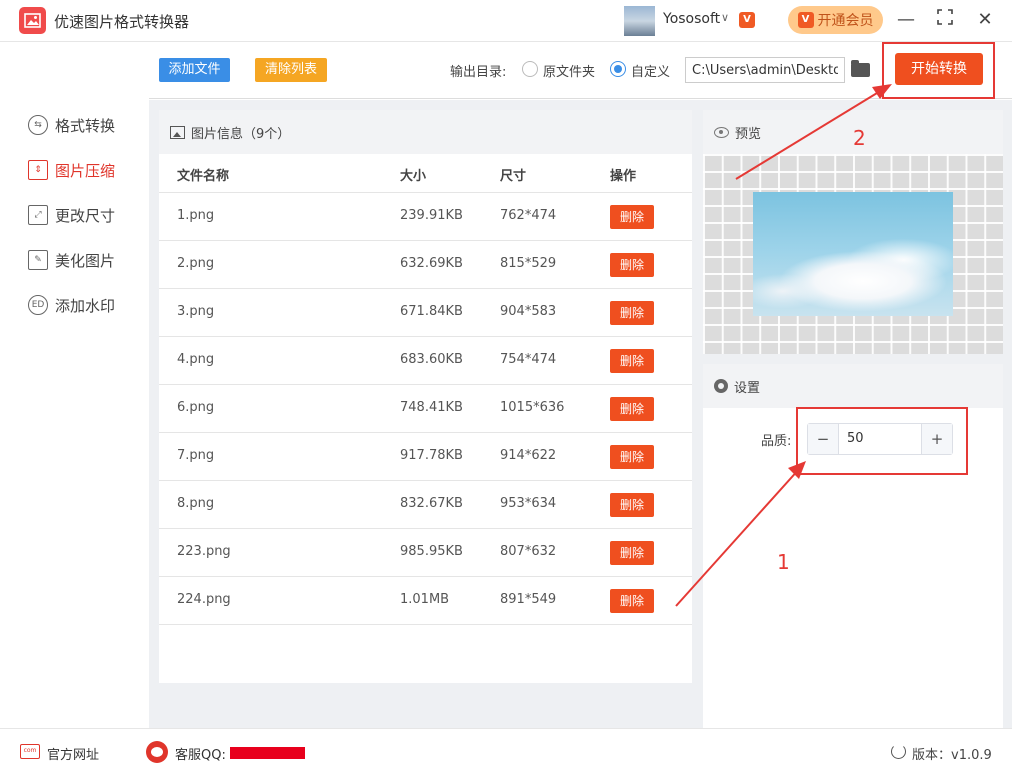  I want to click on file-size: 832.67KB, so click(431, 503).